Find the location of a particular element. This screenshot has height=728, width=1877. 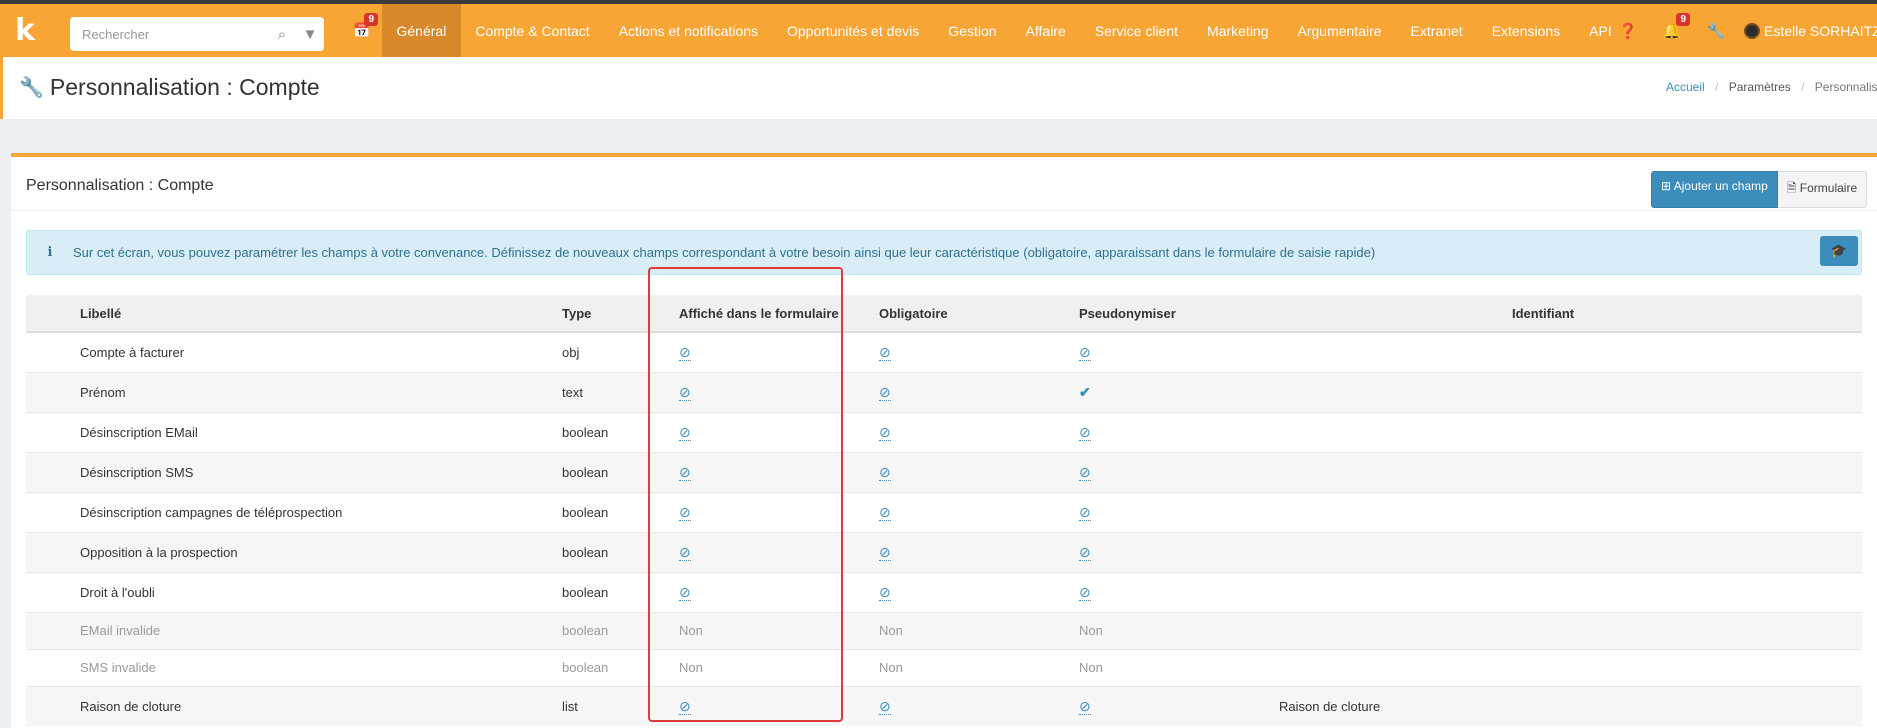

table-row: SMS invalide boolean Non Non Non is located at coordinates (944, 667).